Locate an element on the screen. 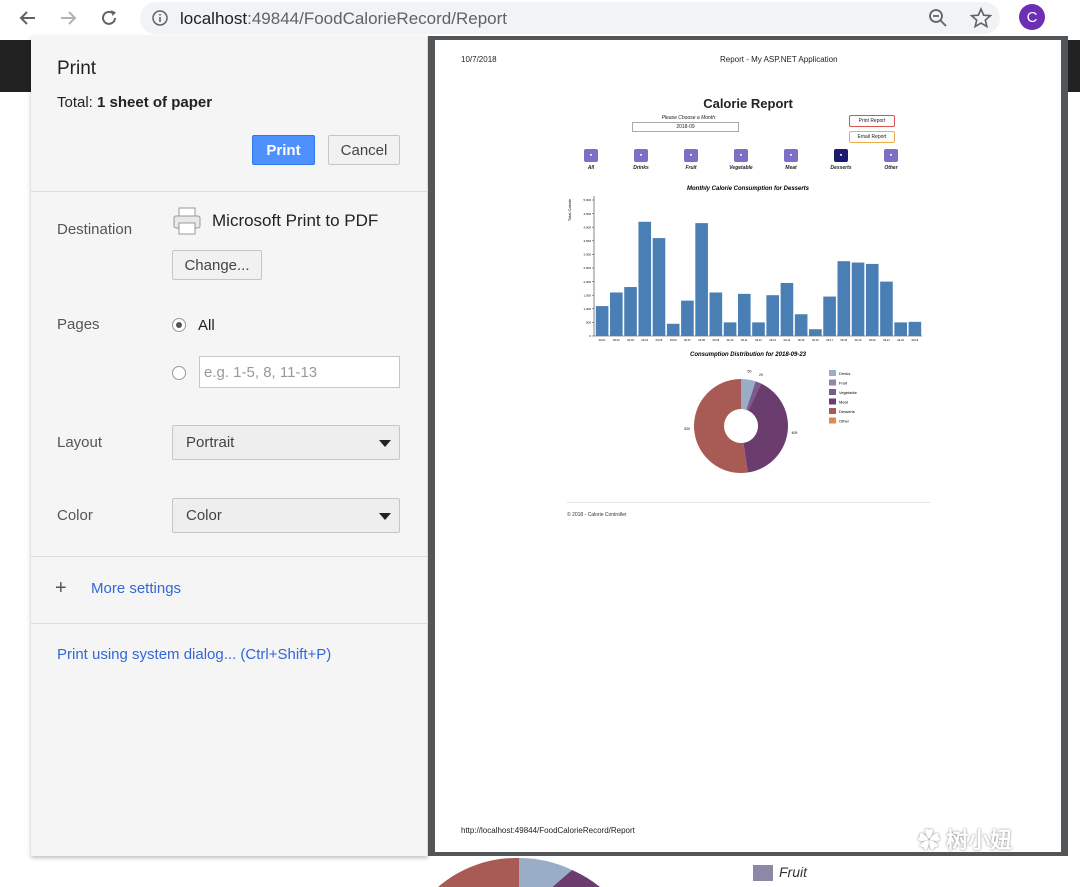 The width and height of the screenshot is (1080, 887). copyright: © 2018 - Calorie Controller is located at coordinates (597, 515).